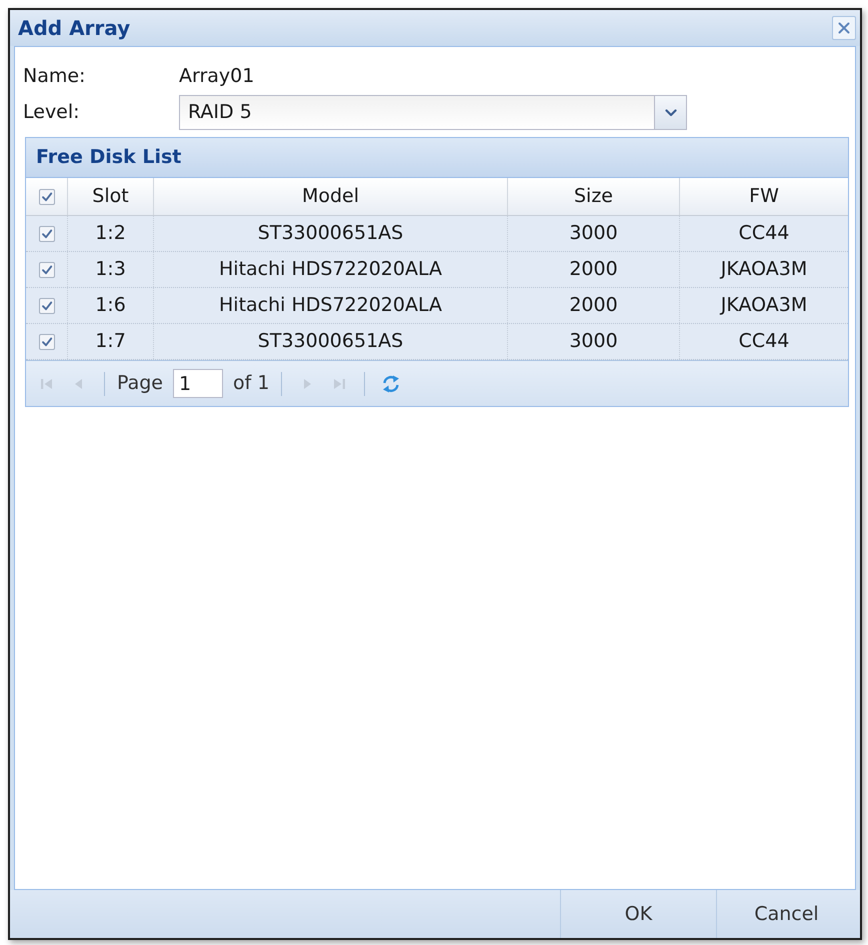 The width and height of the screenshot is (868, 945). Describe the element at coordinates (638, 914) in the screenshot. I see `ok-button: OK` at that location.